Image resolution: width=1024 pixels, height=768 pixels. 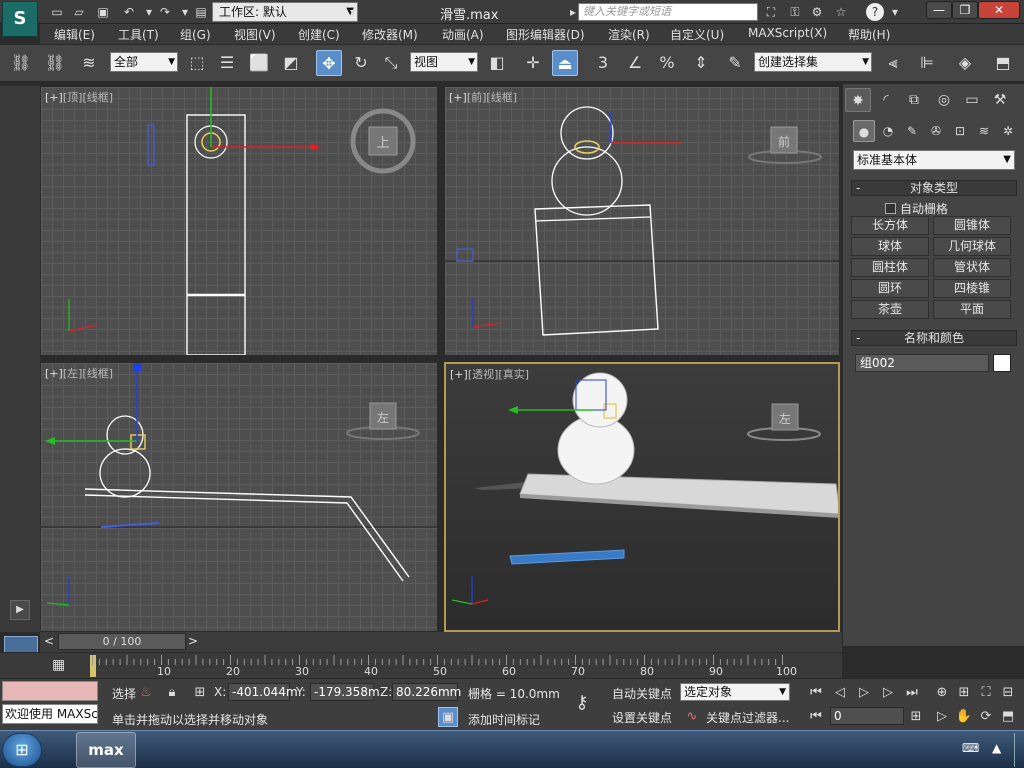 What do you see at coordinates (890, 246) in the screenshot?
I see `sphere-button: 球体` at bounding box center [890, 246].